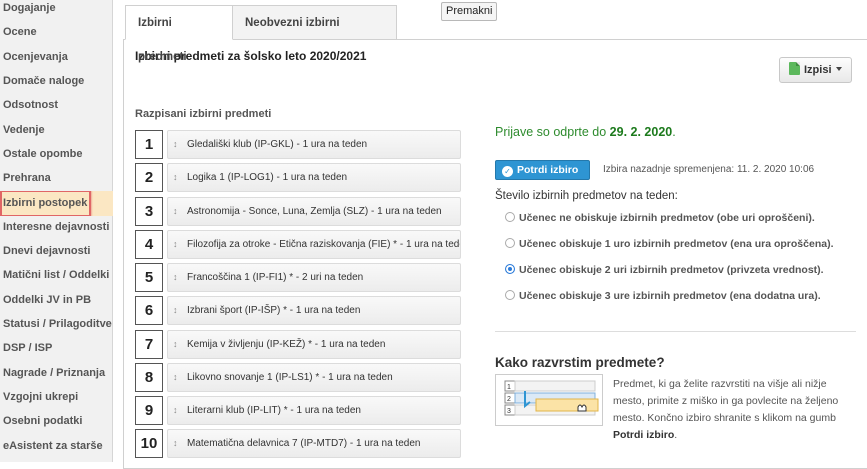 The image size is (867, 469). What do you see at coordinates (56, 130) in the screenshot?
I see `sidebar-item-vedenje: Vedenje` at bounding box center [56, 130].